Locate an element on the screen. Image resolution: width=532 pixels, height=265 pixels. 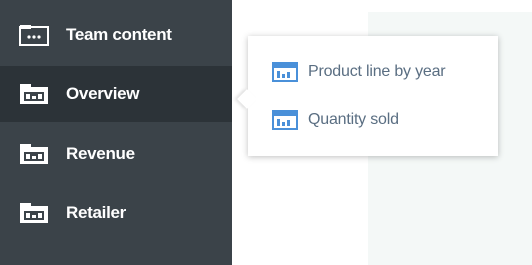
sidebar-item-team-content: Team content is located at coordinates (116, 35).